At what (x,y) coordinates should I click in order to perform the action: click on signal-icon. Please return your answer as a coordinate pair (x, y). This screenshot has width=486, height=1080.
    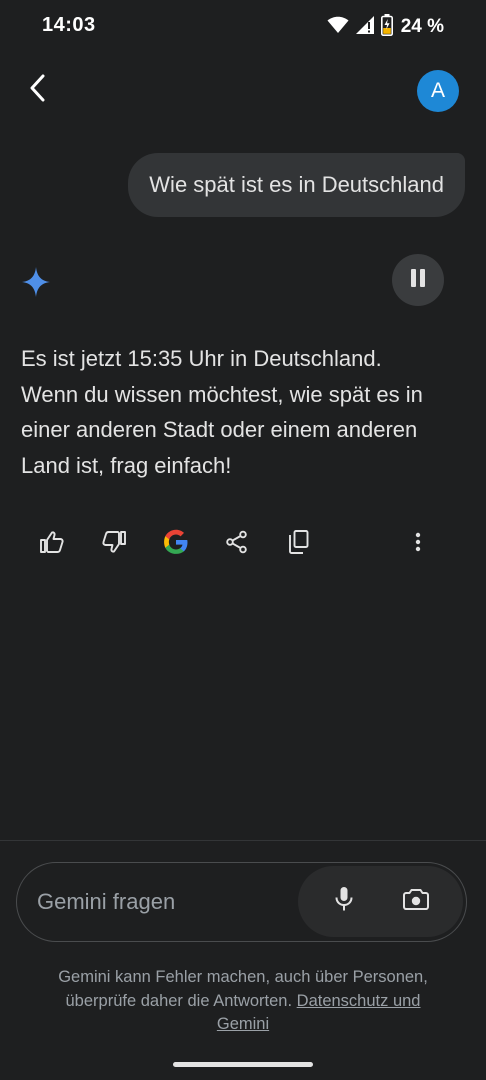
    Looking at the image, I should click on (365, 27).